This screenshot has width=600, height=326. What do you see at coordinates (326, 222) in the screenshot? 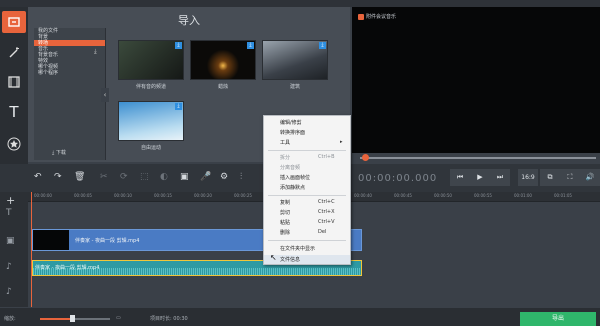
I see `ctx-shortcut: Ctrl+V` at bounding box center [326, 222].